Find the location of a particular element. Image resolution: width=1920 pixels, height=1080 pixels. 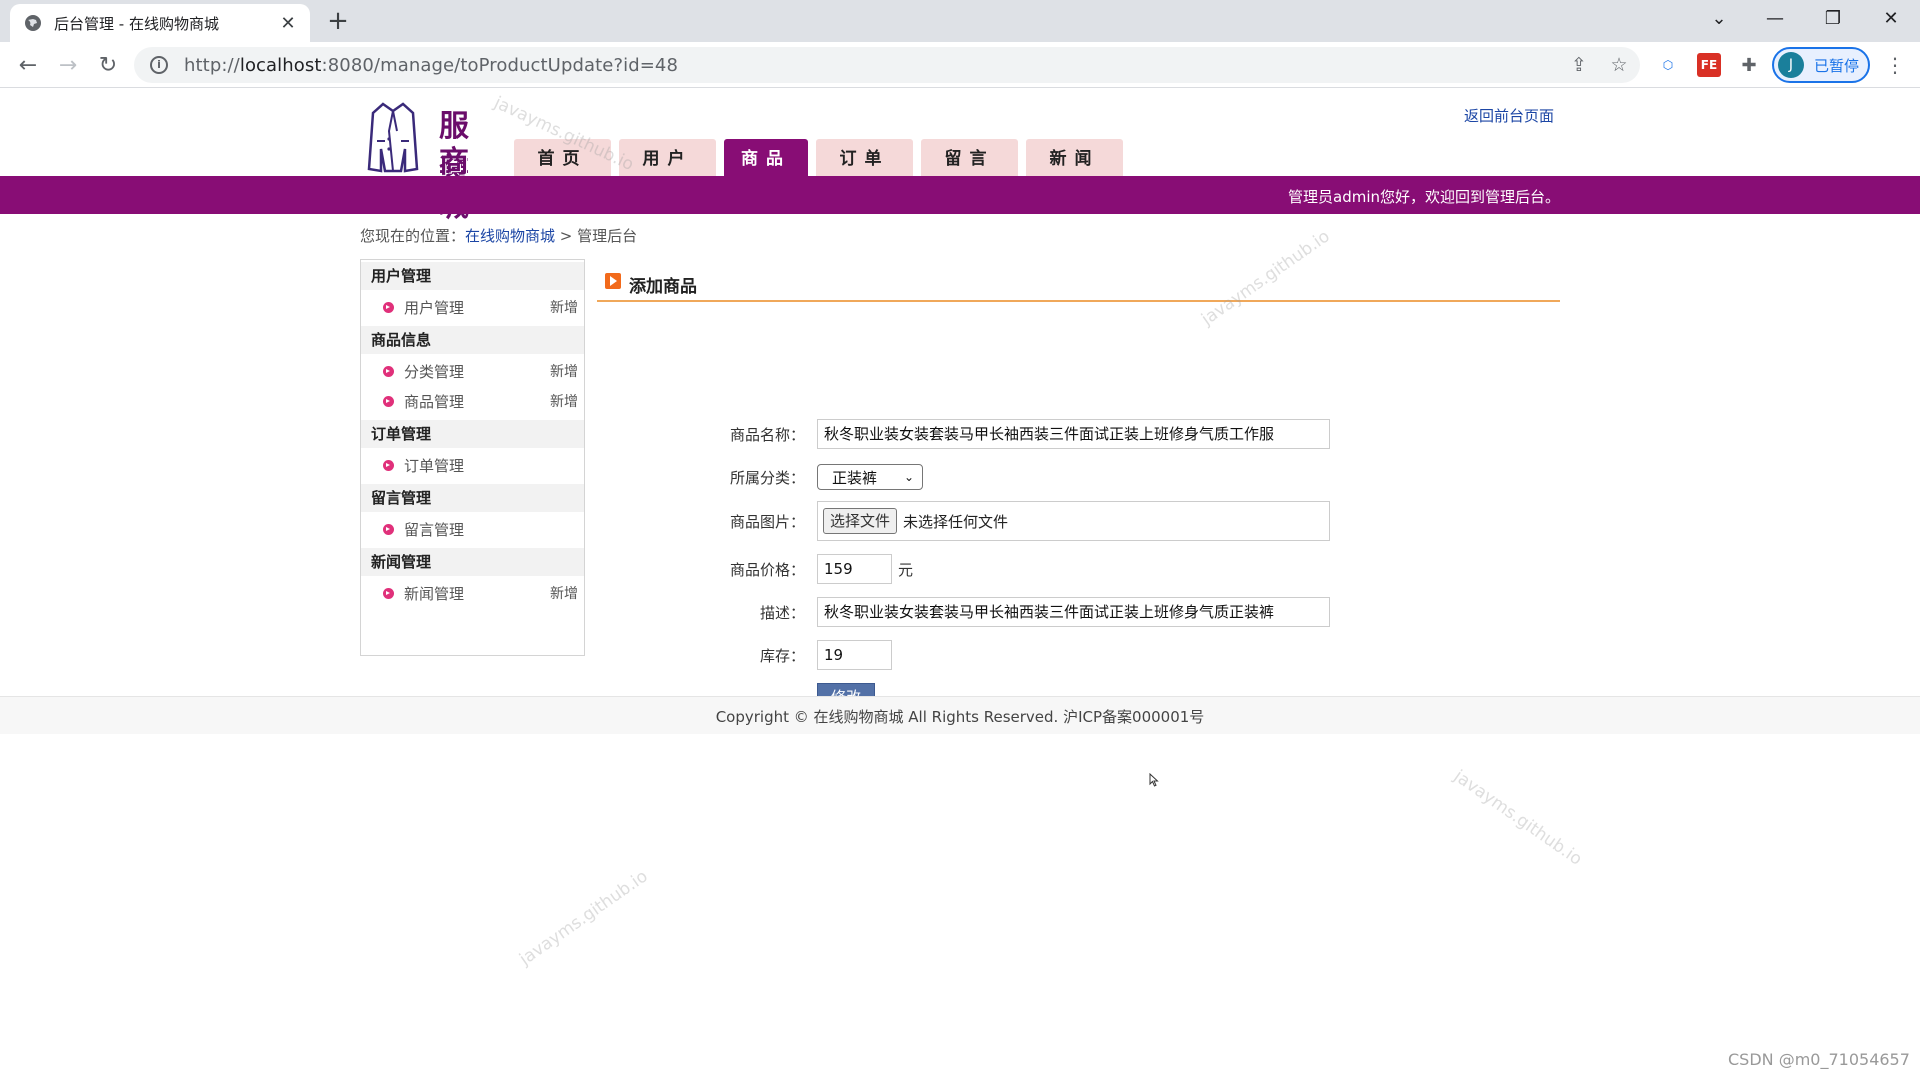

breadcrumb-current: 管理后台 is located at coordinates (607, 236).